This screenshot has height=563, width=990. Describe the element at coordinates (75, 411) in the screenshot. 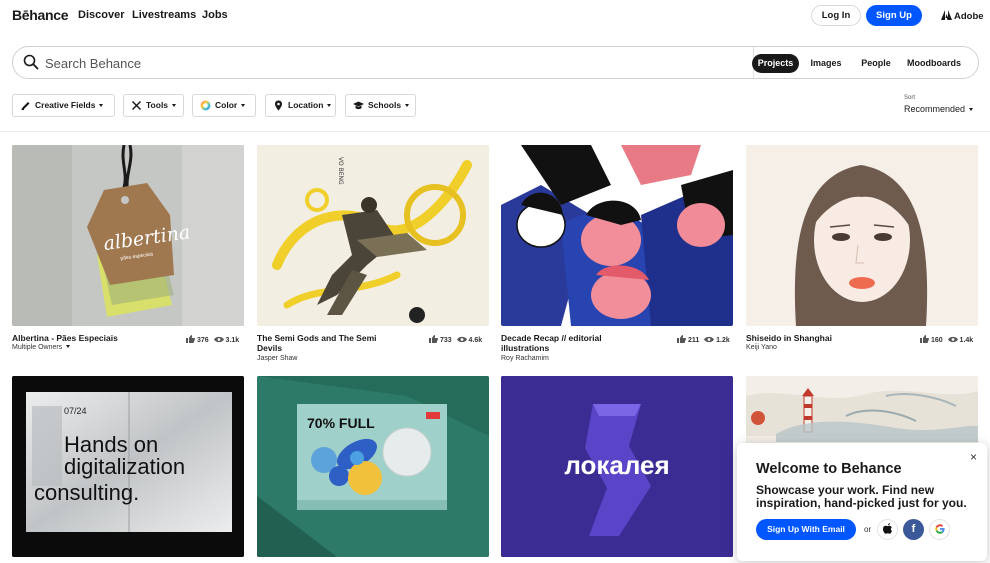

I see `poster-date: 07/24` at that location.